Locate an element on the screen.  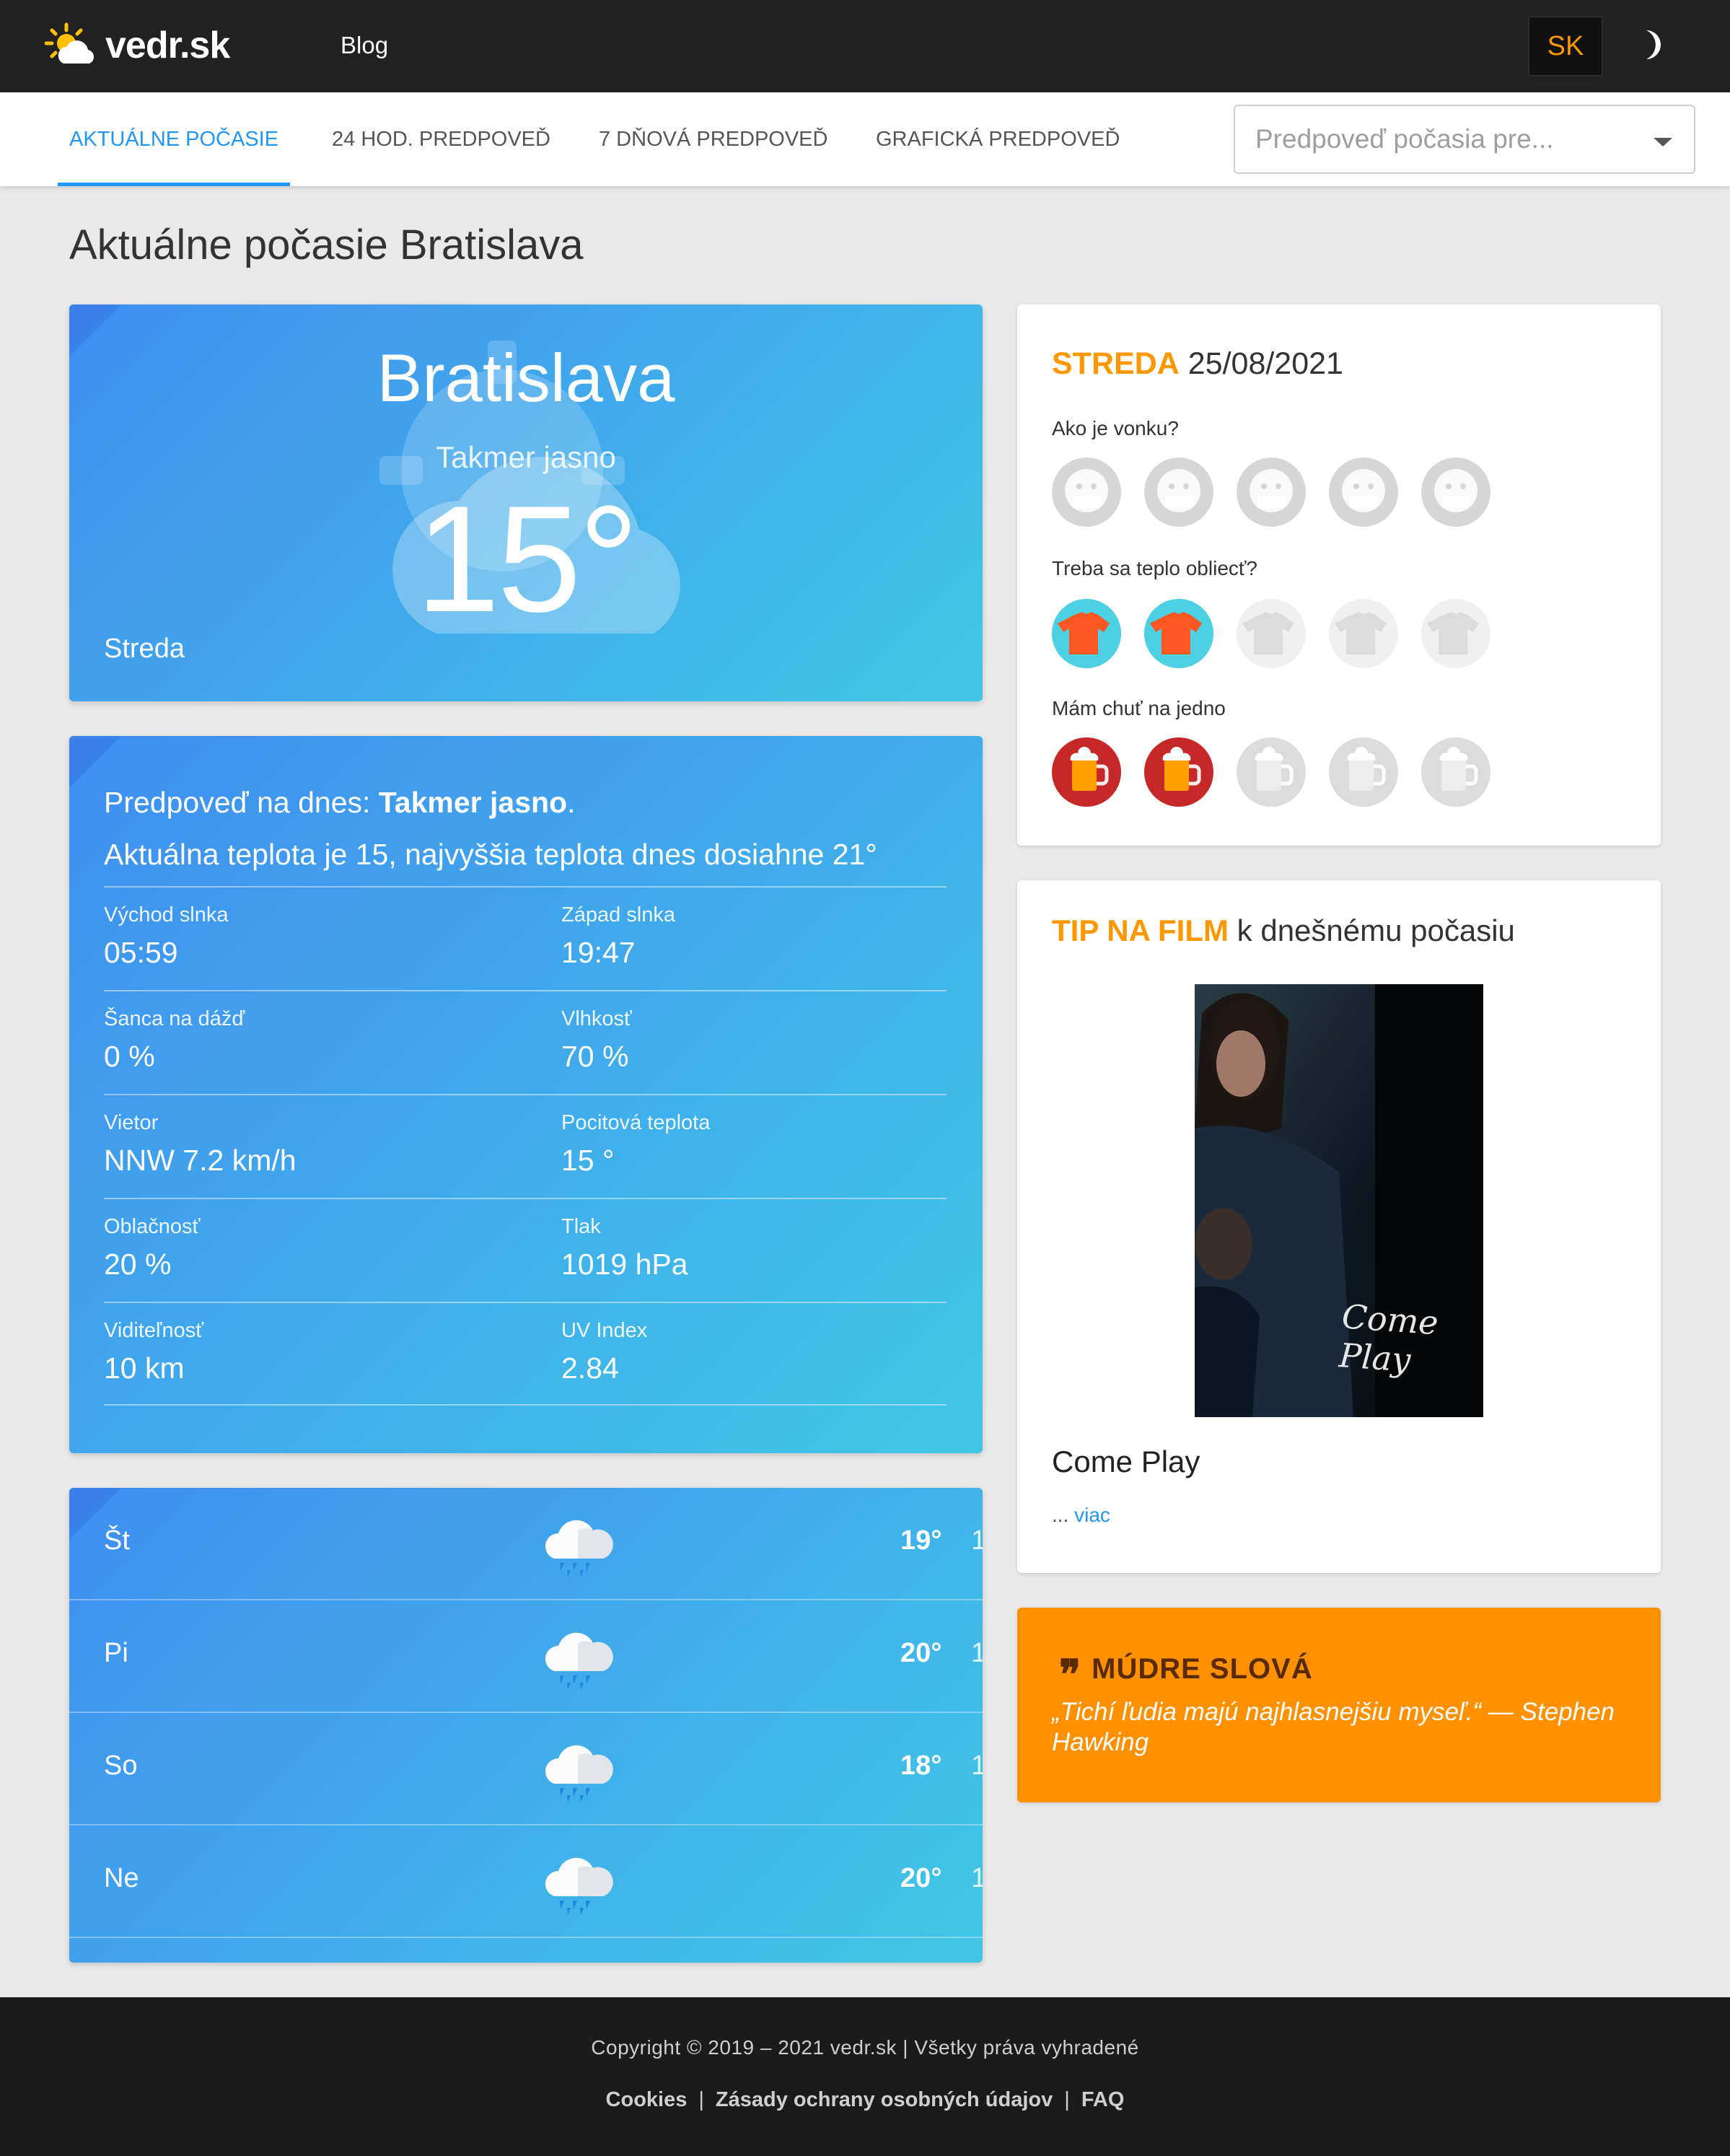
page-title: Aktuálne počasie Bratislava is located at coordinates (326, 245).